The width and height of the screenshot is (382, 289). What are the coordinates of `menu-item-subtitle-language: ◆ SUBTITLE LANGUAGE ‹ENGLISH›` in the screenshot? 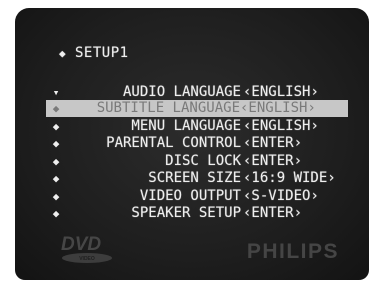 It's located at (197, 108).